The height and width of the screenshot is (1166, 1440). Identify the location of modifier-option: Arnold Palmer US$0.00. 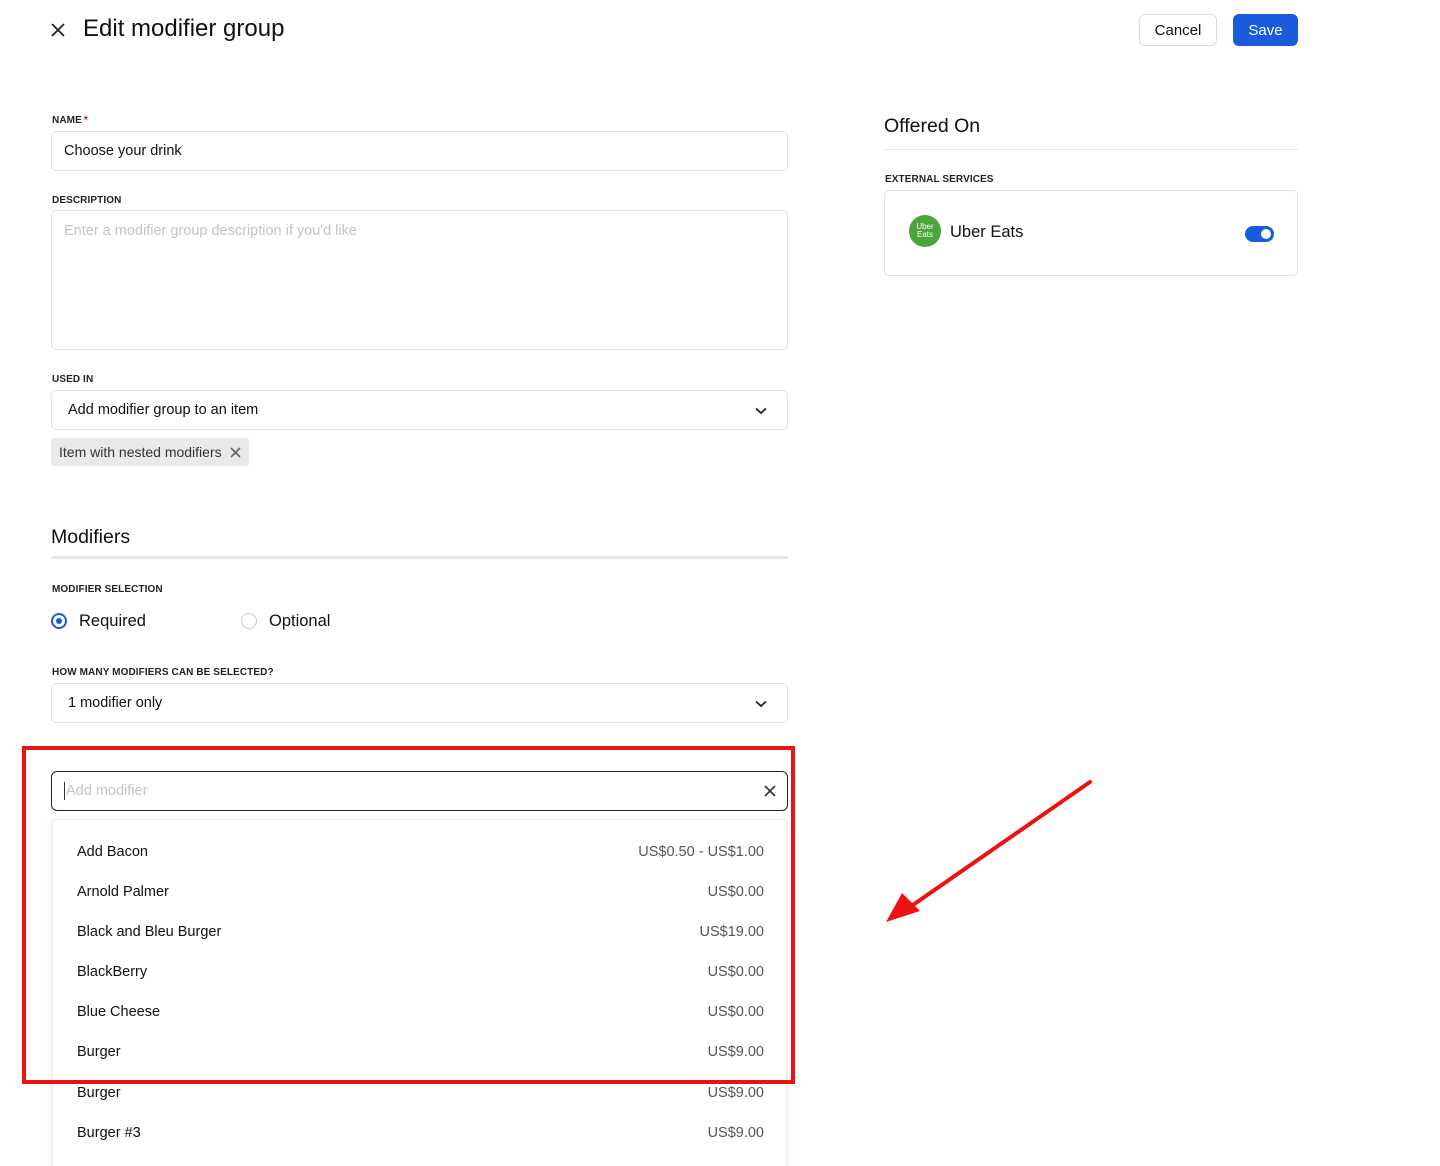
(420, 892).